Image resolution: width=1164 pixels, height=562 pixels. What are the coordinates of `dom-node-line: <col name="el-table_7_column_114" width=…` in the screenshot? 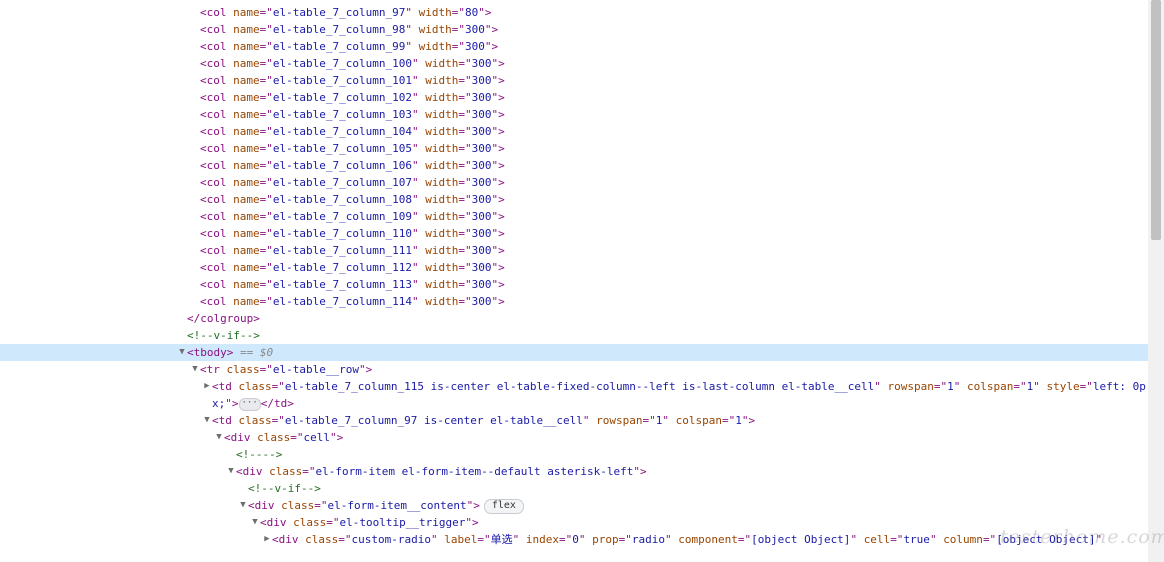 It's located at (574, 301).